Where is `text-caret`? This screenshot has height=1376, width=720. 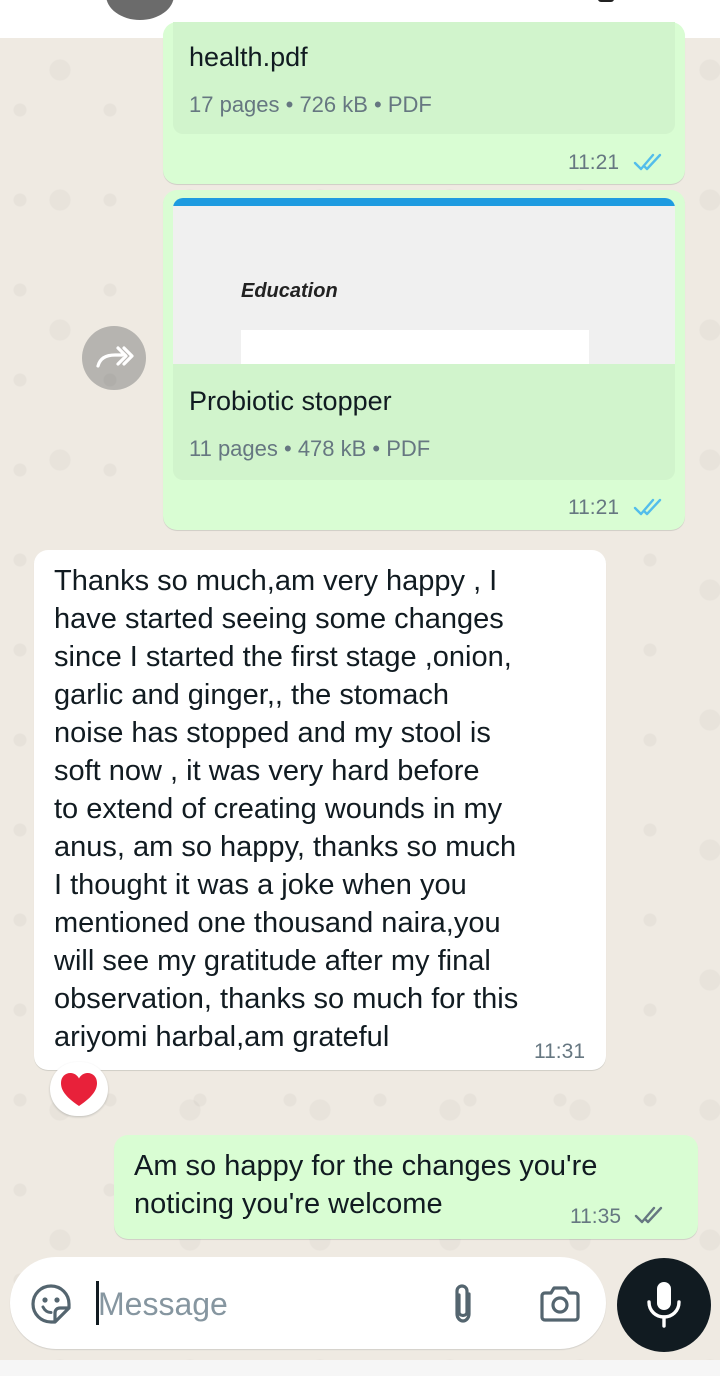 text-caret is located at coordinates (97, 1303).